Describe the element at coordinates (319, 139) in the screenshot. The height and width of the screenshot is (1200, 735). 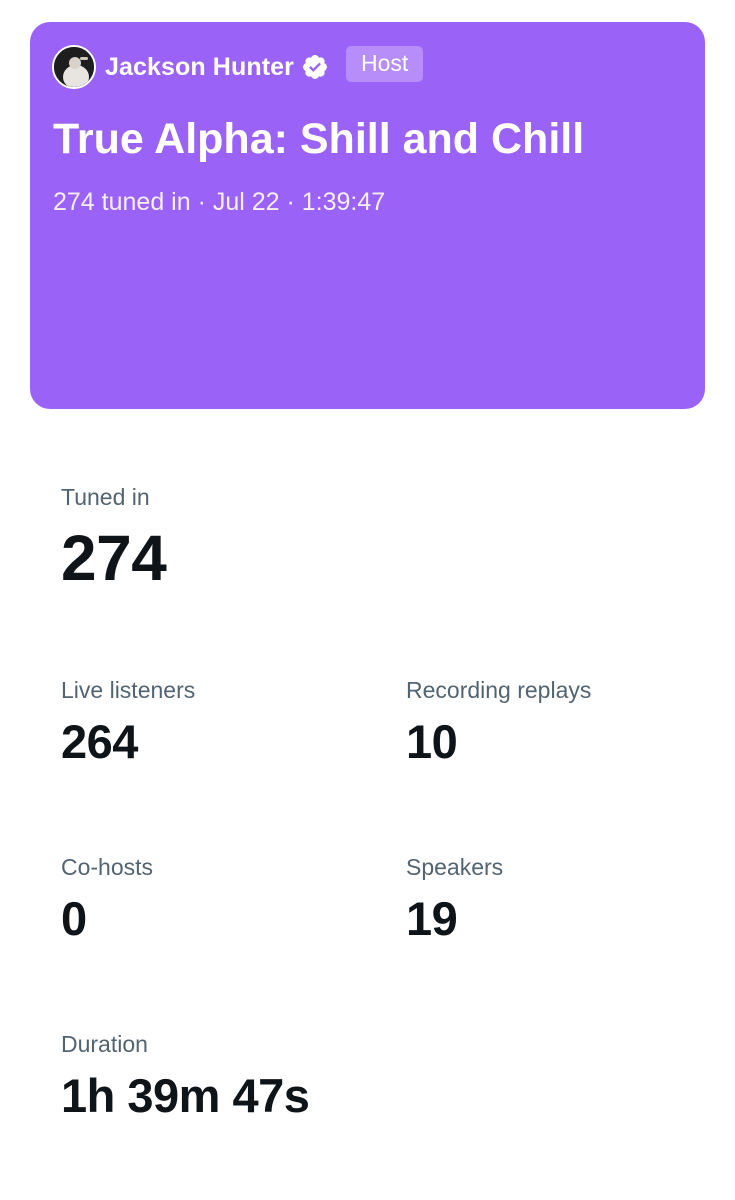
I see `space-title: True Alpha: Shill and Chill` at that location.